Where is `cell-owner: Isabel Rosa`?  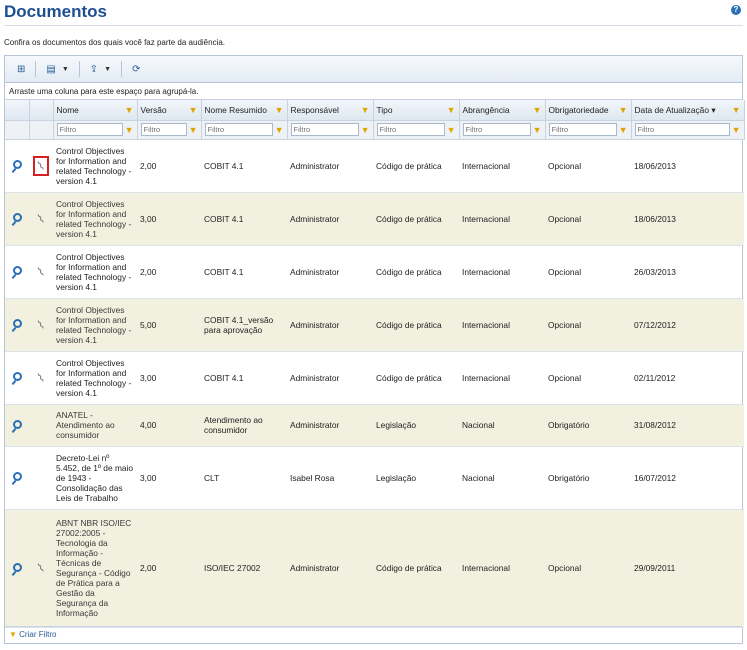 cell-owner: Isabel Rosa is located at coordinates (330, 478).